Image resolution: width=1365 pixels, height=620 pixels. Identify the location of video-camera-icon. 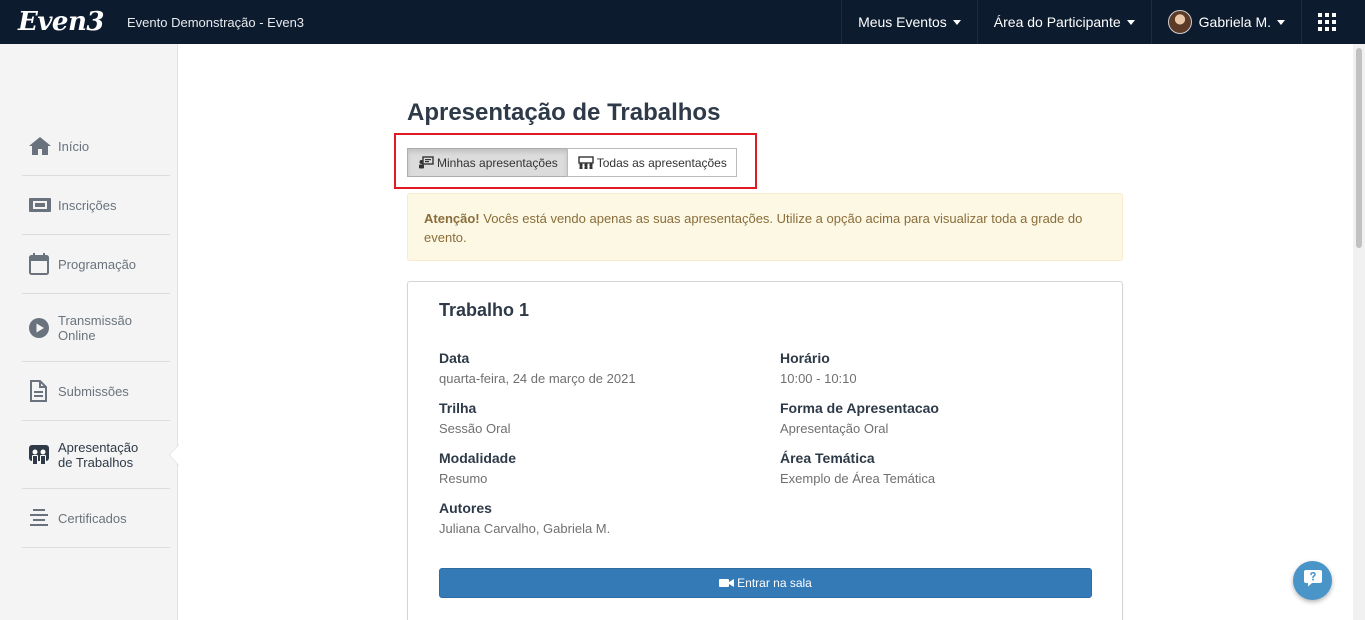
(727, 583).